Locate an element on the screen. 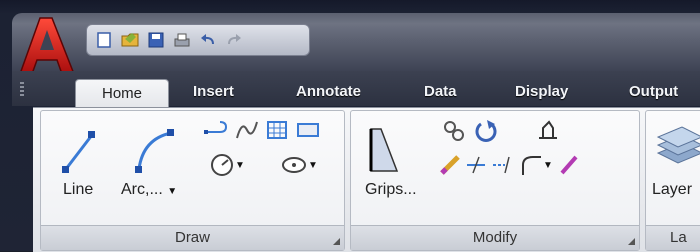  quick-access-toolbar is located at coordinates (198, 40).